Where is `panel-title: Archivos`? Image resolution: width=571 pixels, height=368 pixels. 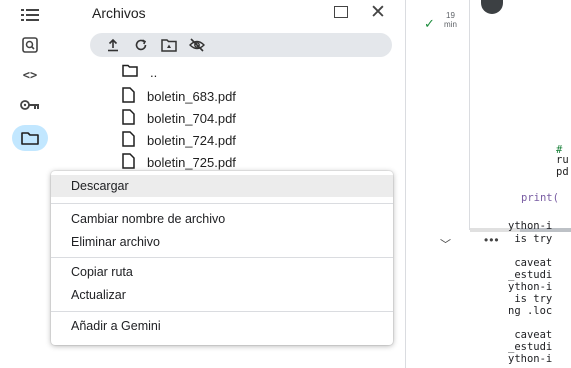 panel-title: Archivos is located at coordinates (119, 13).